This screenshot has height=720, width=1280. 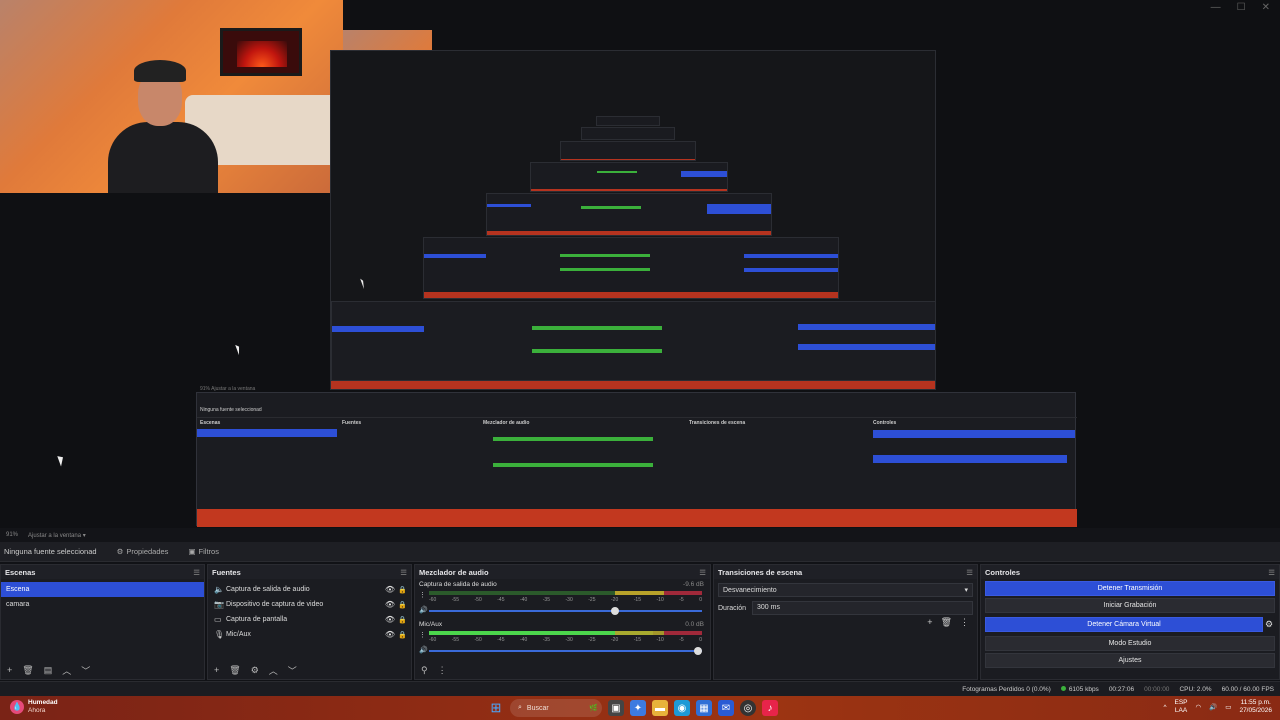 What do you see at coordinates (163, 126) in the screenshot?
I see `streamer-person` at bounding box center [163, 126].